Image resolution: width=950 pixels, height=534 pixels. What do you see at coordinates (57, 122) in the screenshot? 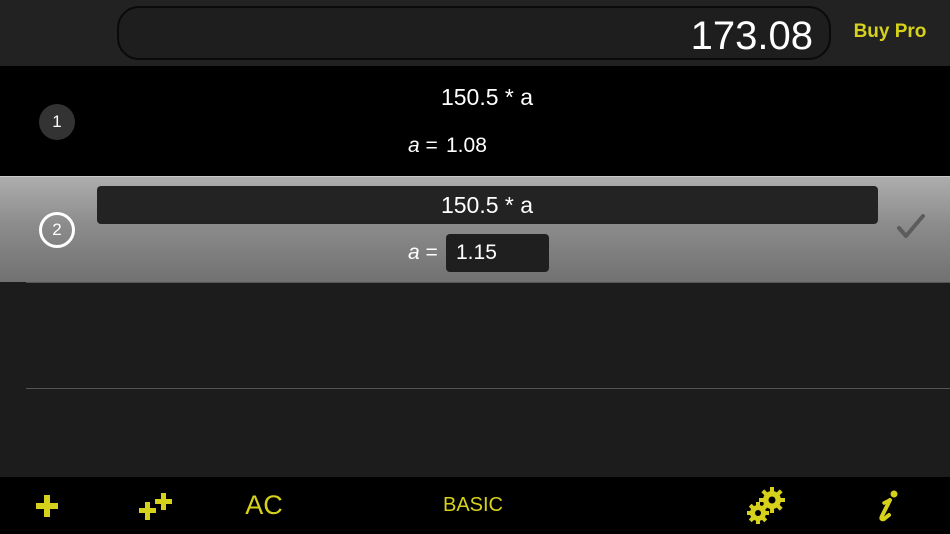
I see `row-number-badge: 1` at bounding box center [57, 122].